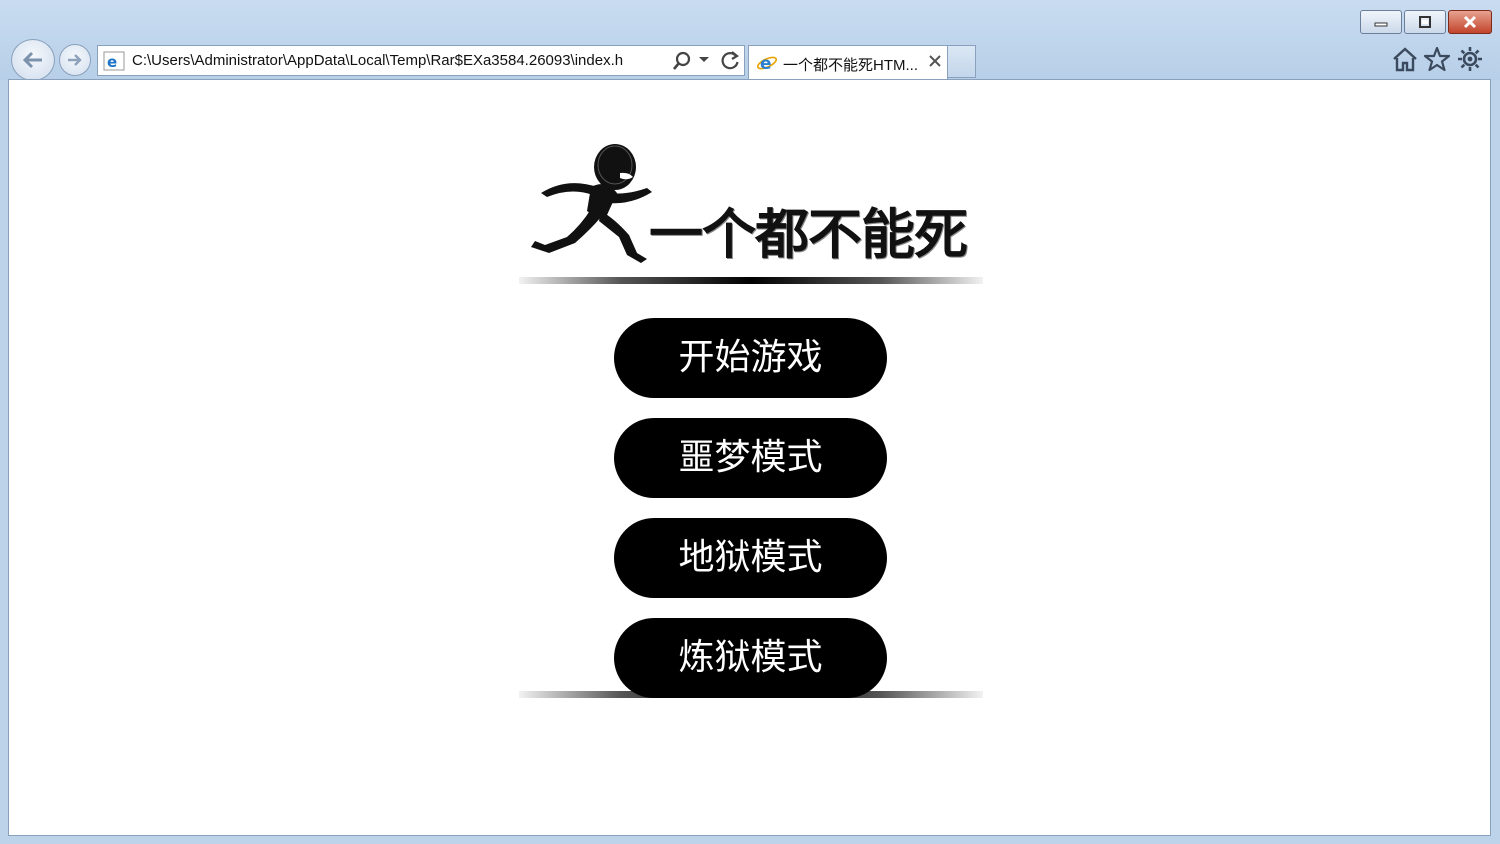 The width and height of the screenshot is (1500, 844). I want to click on ie-tab-icon: e, so click(767, 64).